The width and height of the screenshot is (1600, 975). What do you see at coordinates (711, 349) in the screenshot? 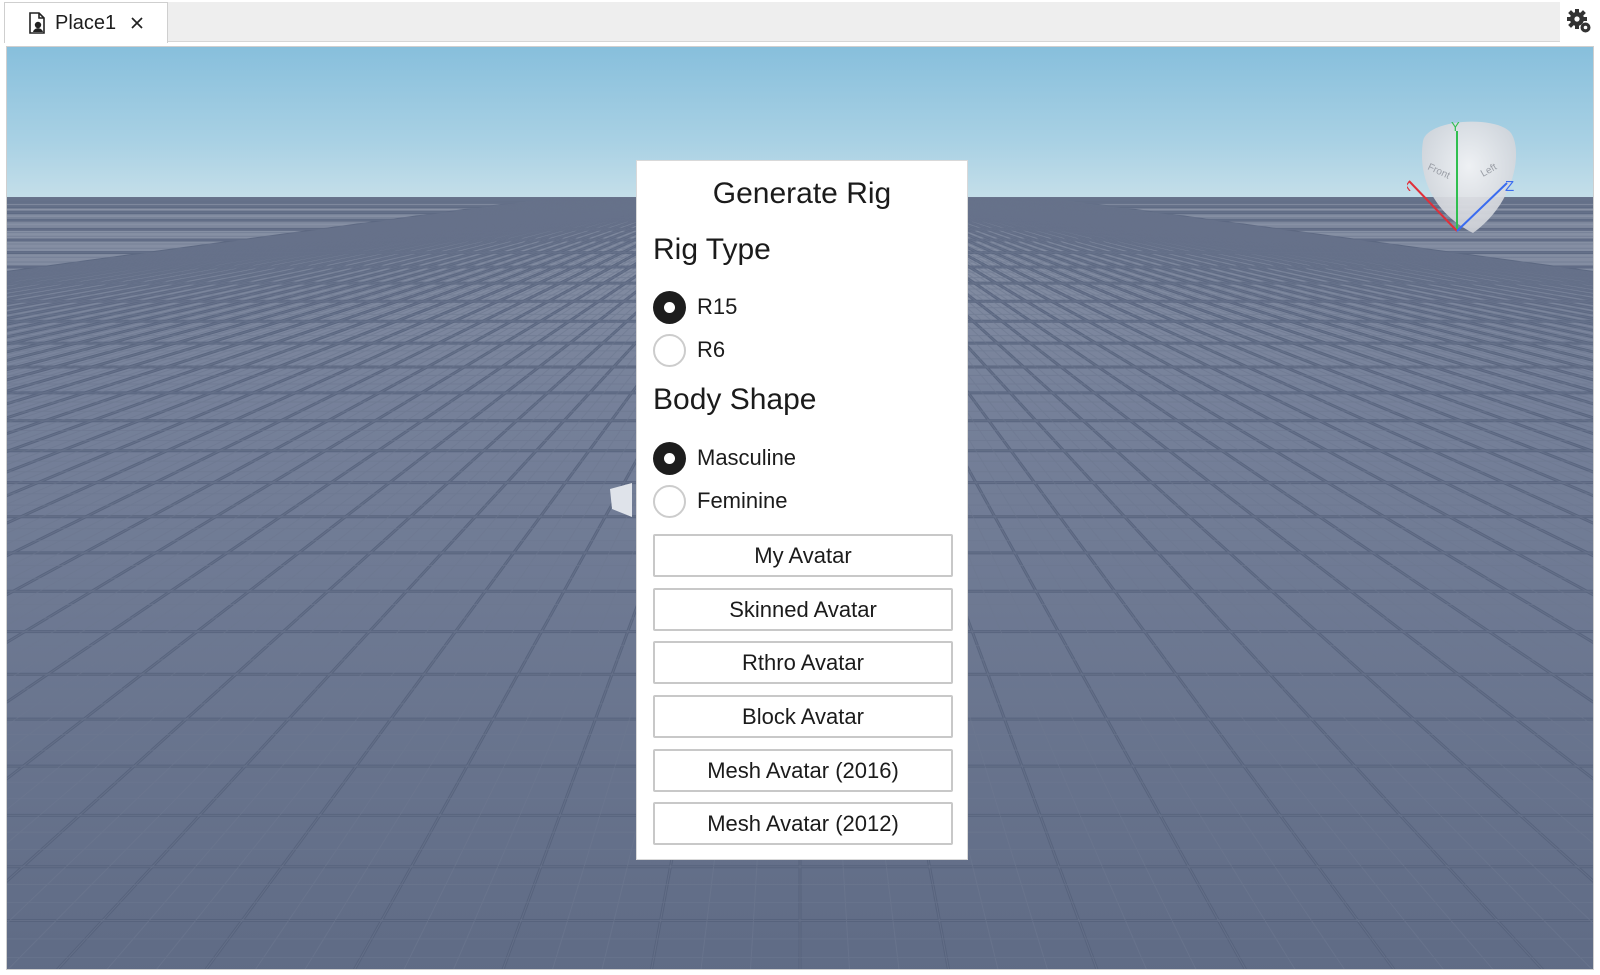
I see `radio-label: R6` at bounding box center [711, 349].